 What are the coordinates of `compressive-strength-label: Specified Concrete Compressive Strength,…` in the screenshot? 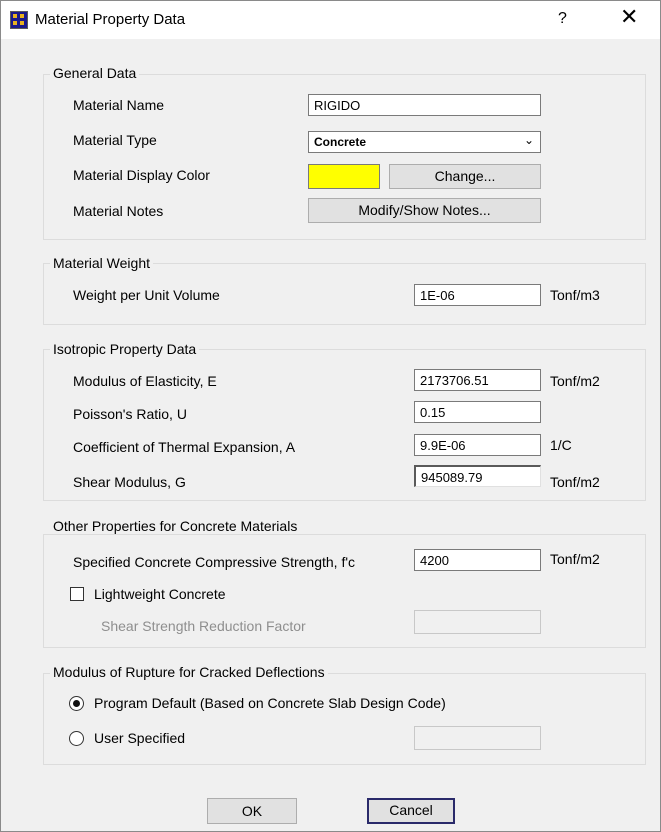 It's located at (214, 562).